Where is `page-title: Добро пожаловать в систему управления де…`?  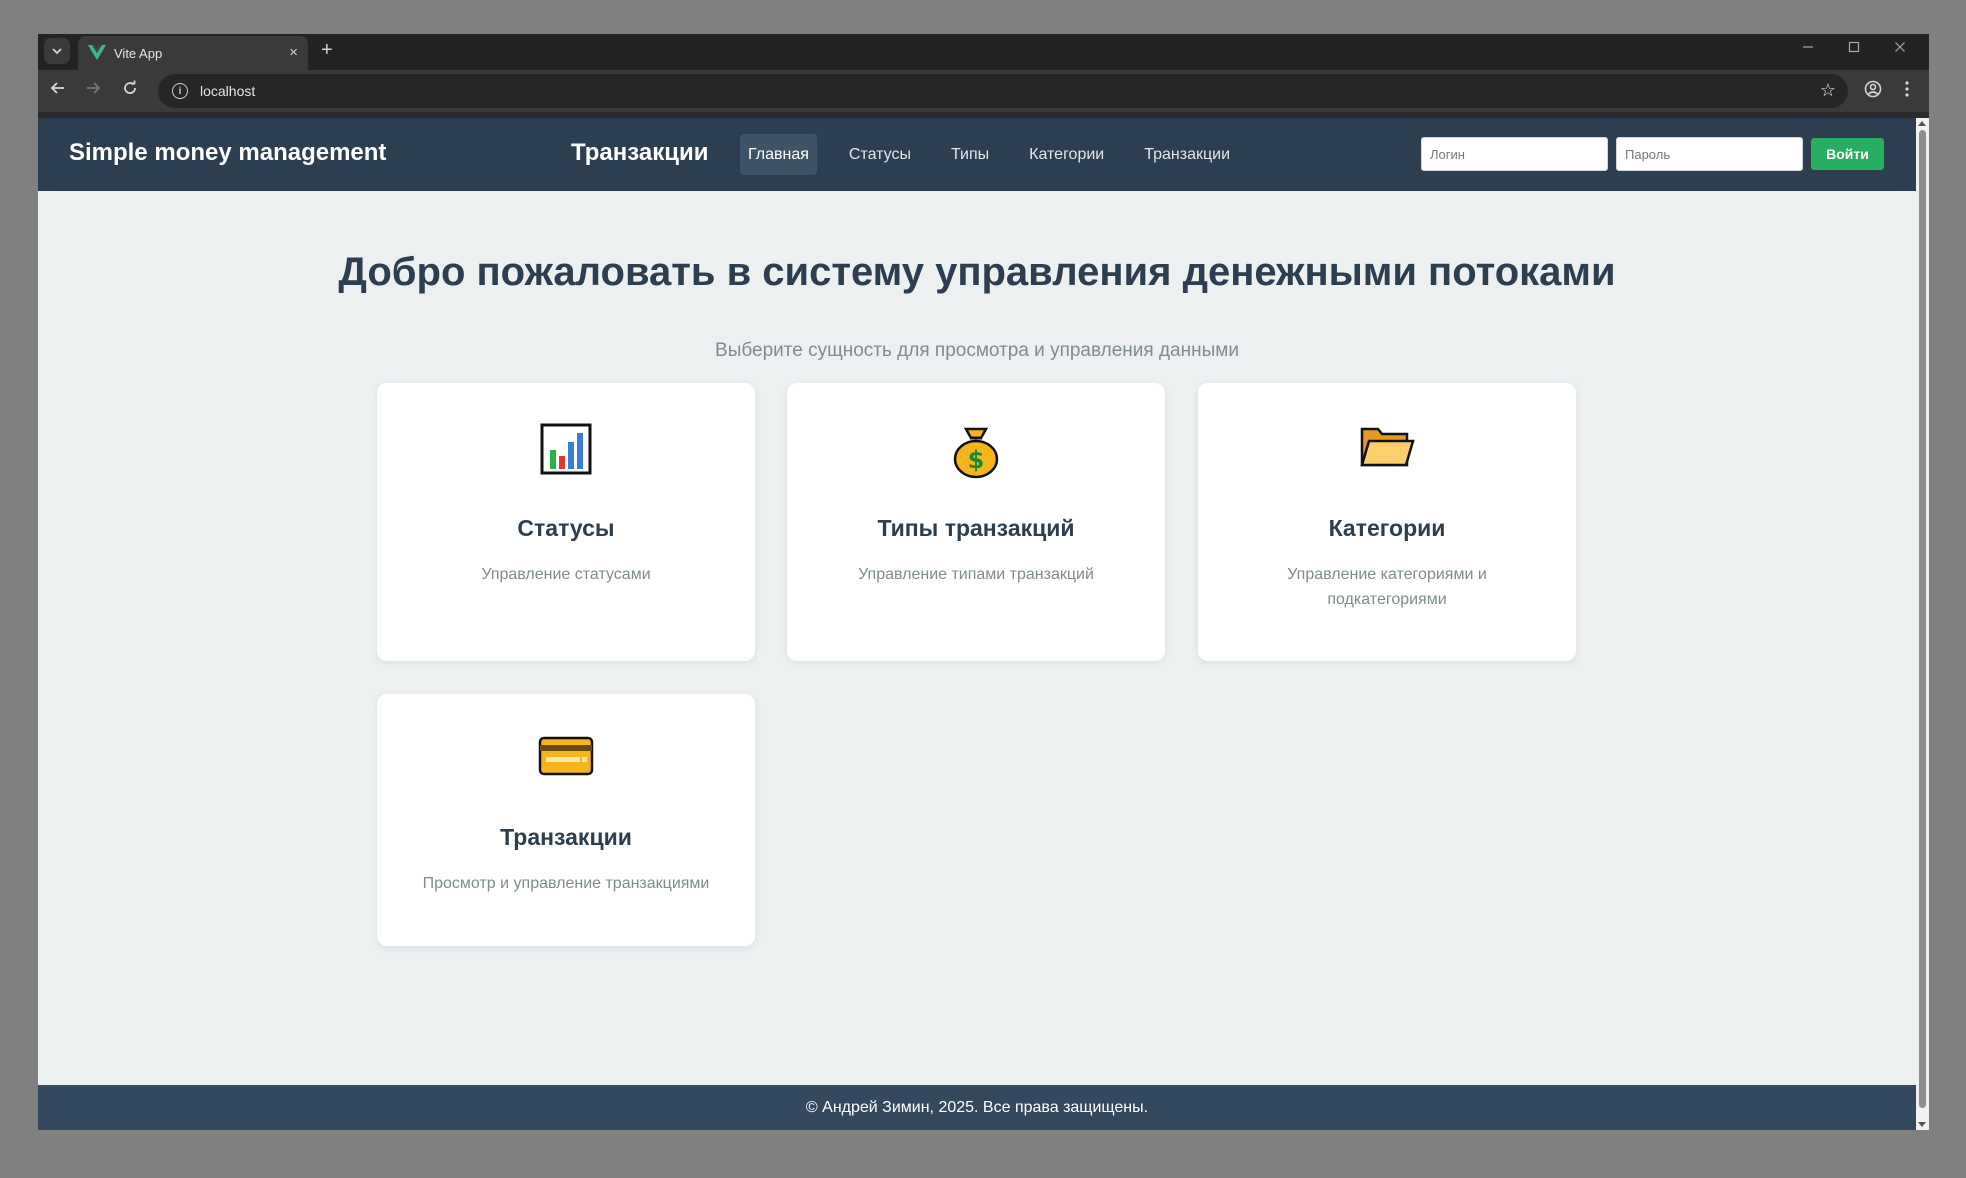 page-title: Добро пожаловать в систему управления де… is located at coordinates (977, 272).